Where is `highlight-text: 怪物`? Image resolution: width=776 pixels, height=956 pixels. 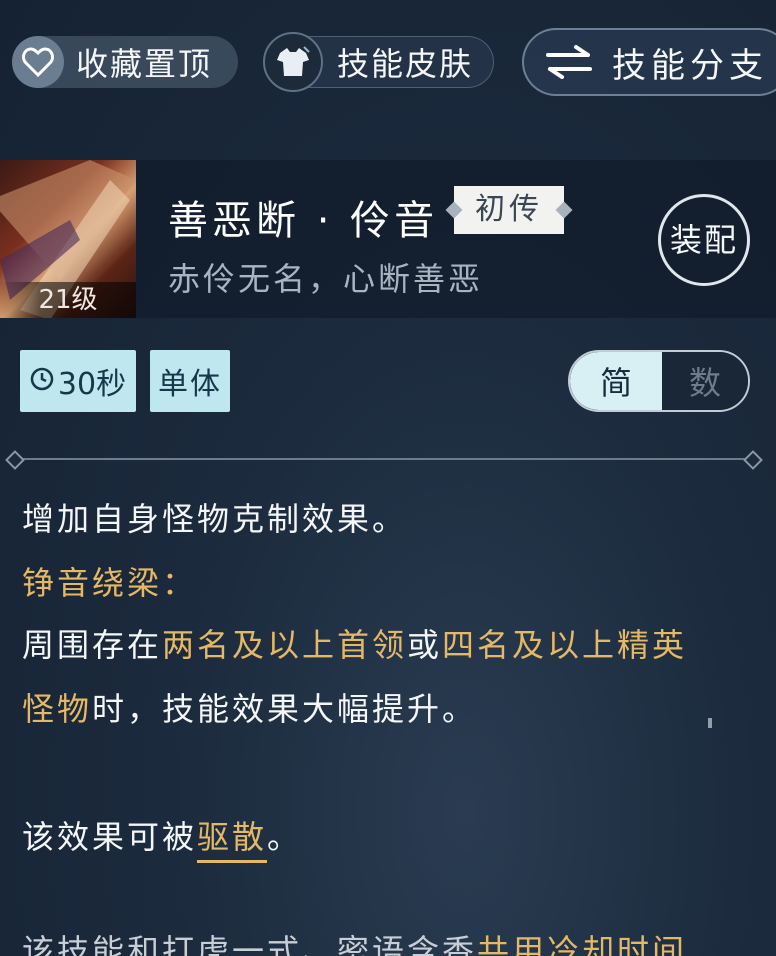 highlight-text: 怪物 is located at coordinates (57, 709).